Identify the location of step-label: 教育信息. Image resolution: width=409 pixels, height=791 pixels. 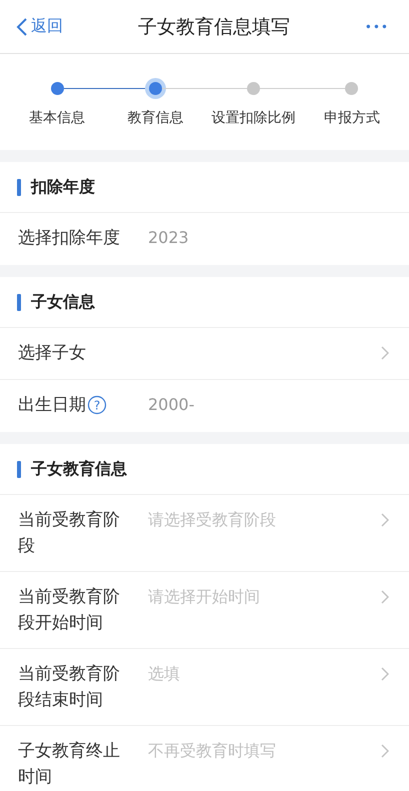
(155, 118).